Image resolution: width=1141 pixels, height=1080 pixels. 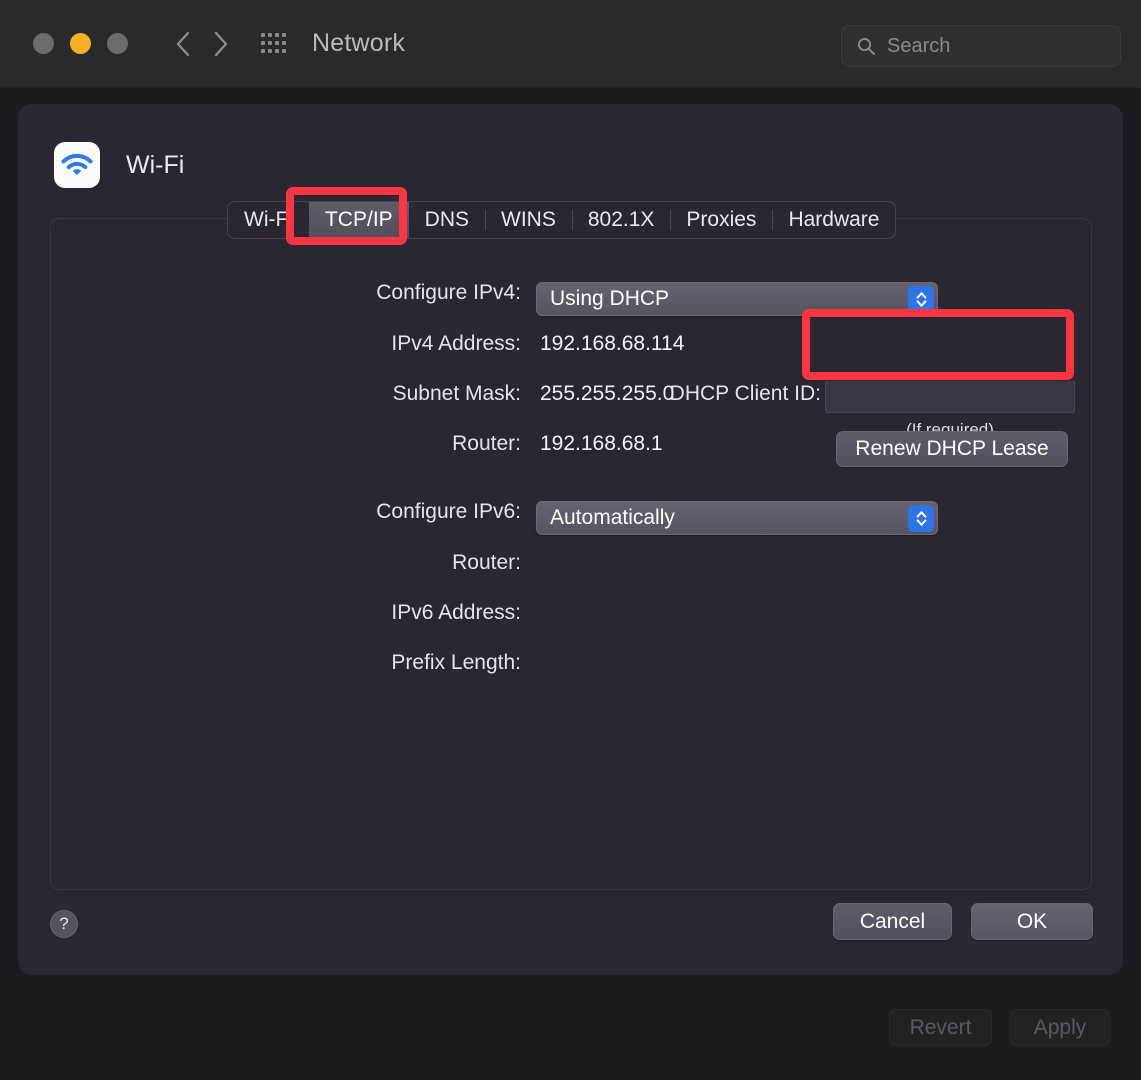 What do you see at coordinates (448, 292) in the screenshot?
I see `configure-ipv4-label: Configure IPv4:` at bounding box center [448, 292].